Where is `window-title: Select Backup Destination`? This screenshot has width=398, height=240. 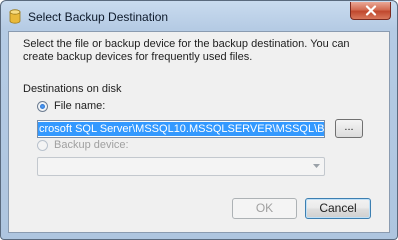
window-title: Select Backup Destination is located at coordinates (98, 17).